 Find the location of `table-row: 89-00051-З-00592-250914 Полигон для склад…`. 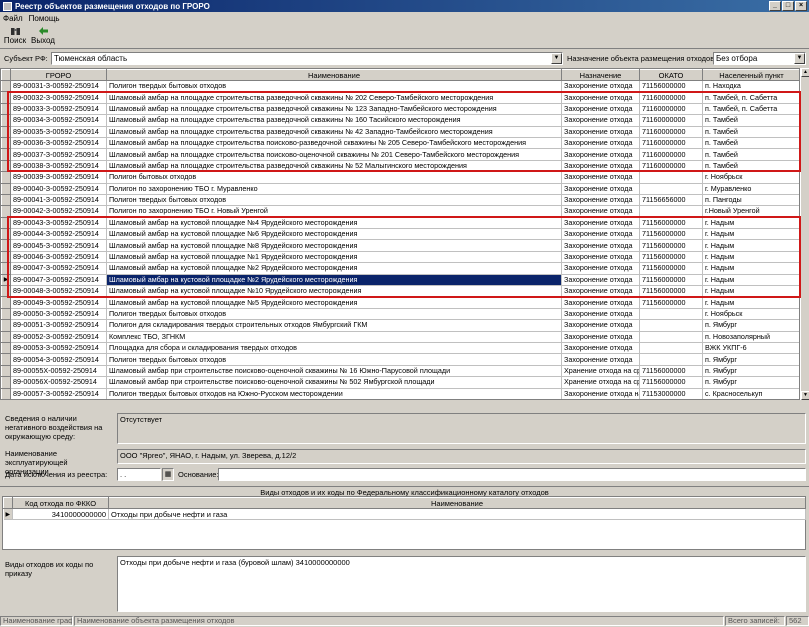

table-row: 89-00051-З-00592-250914 Полигон для склад… is located at coordinates (400, 325).